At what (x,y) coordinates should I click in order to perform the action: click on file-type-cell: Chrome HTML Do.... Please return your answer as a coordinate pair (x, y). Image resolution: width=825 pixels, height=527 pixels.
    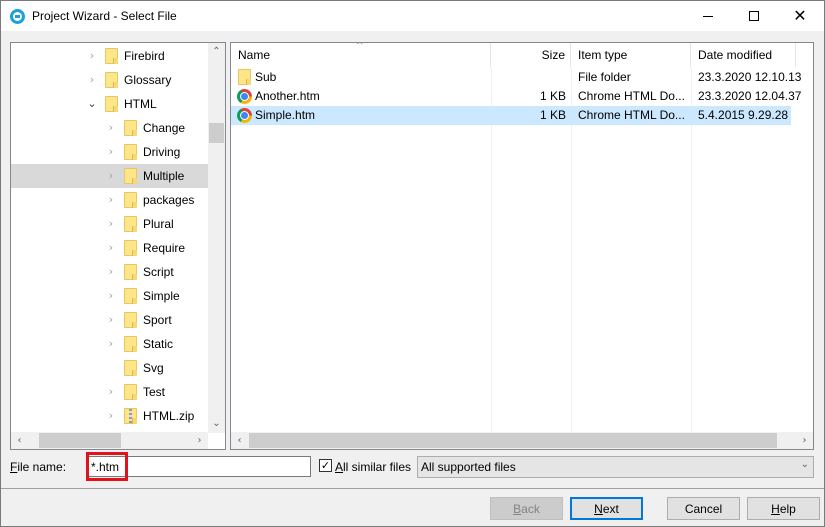
    Looking at the image, I should click on (631, 96).